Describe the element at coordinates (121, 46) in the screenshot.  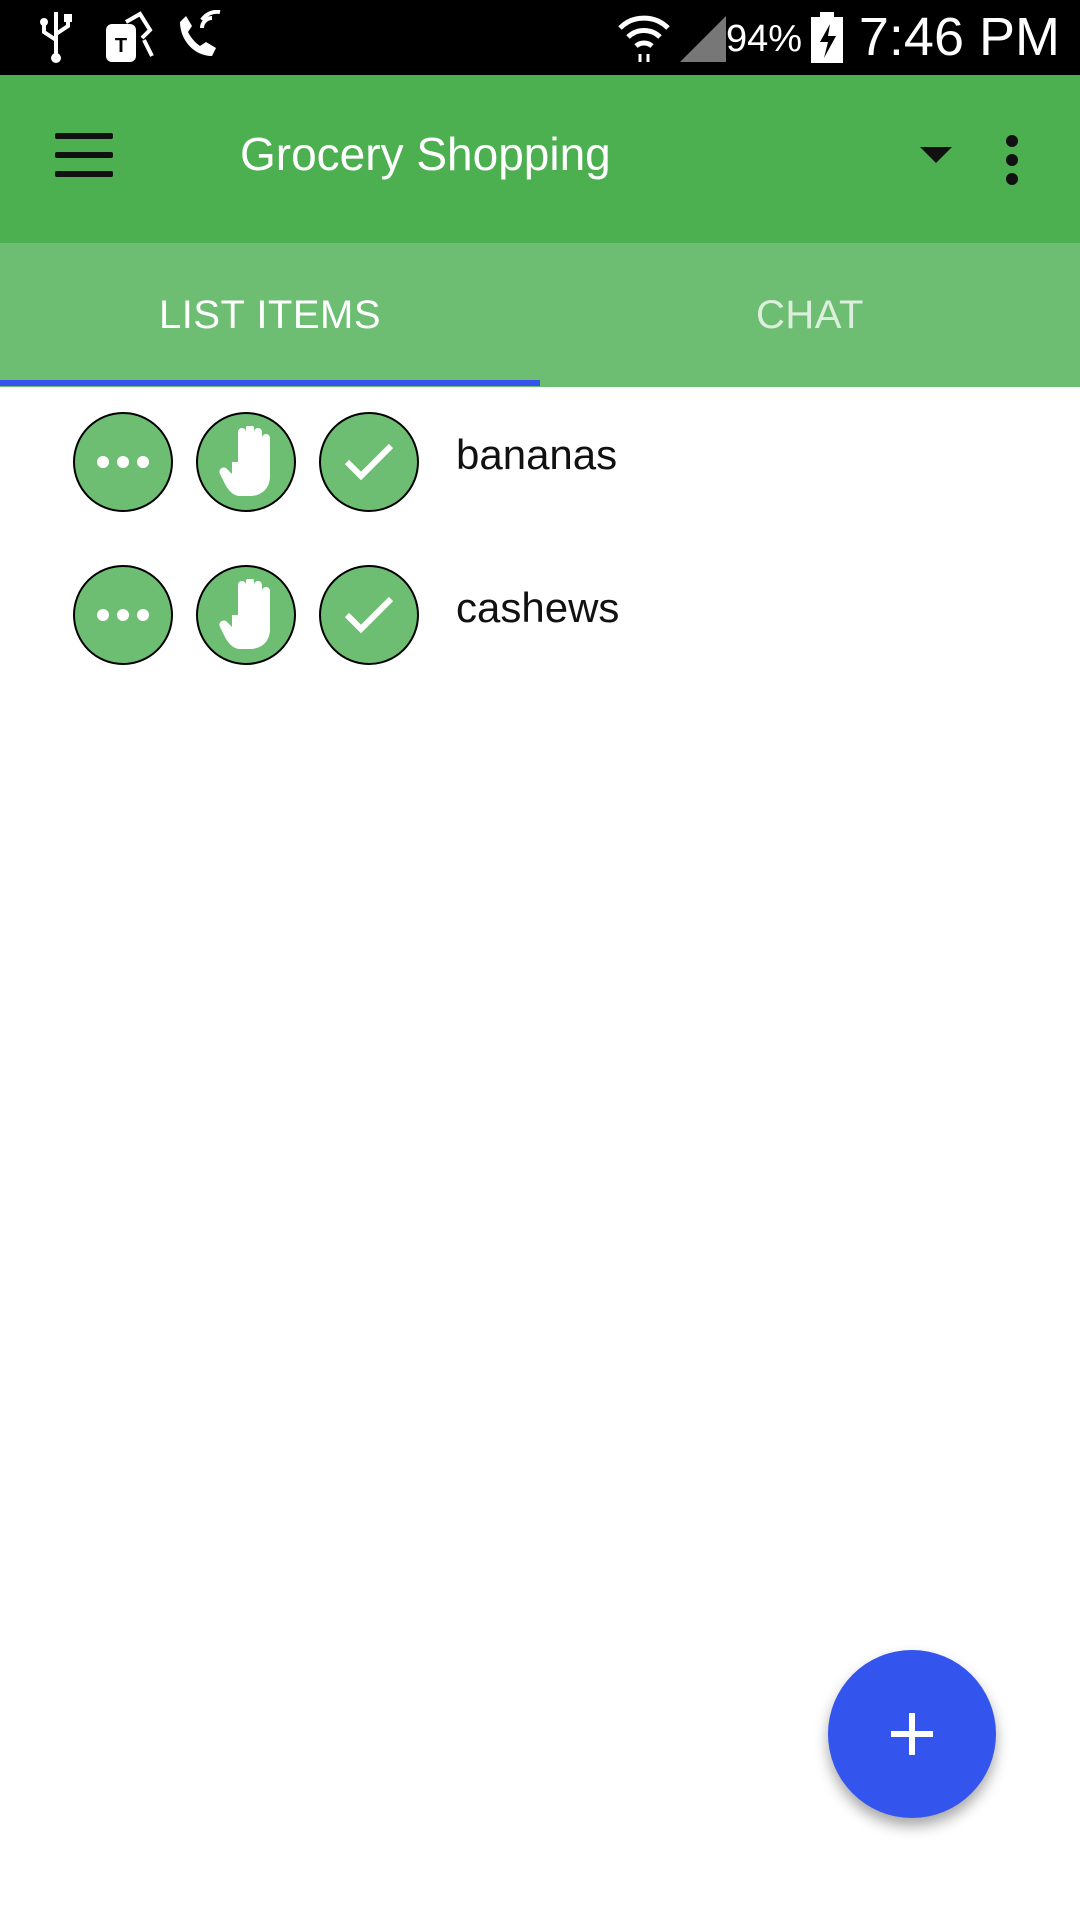
I see `svg-text: T` at that location.